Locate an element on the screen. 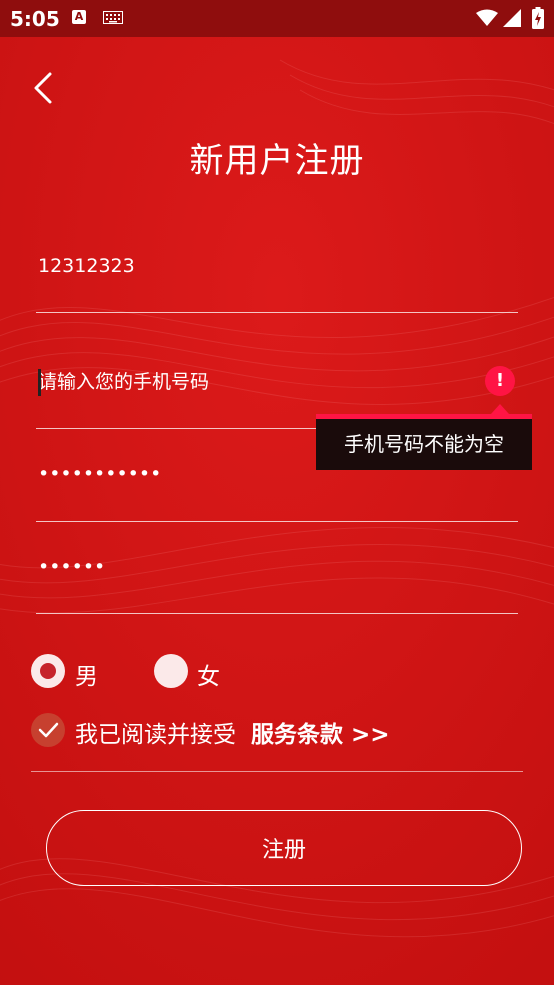 The height and width of the screenshot is (985, 554). terms-link: 服务条款 >> is located at coordinates (320, 732).